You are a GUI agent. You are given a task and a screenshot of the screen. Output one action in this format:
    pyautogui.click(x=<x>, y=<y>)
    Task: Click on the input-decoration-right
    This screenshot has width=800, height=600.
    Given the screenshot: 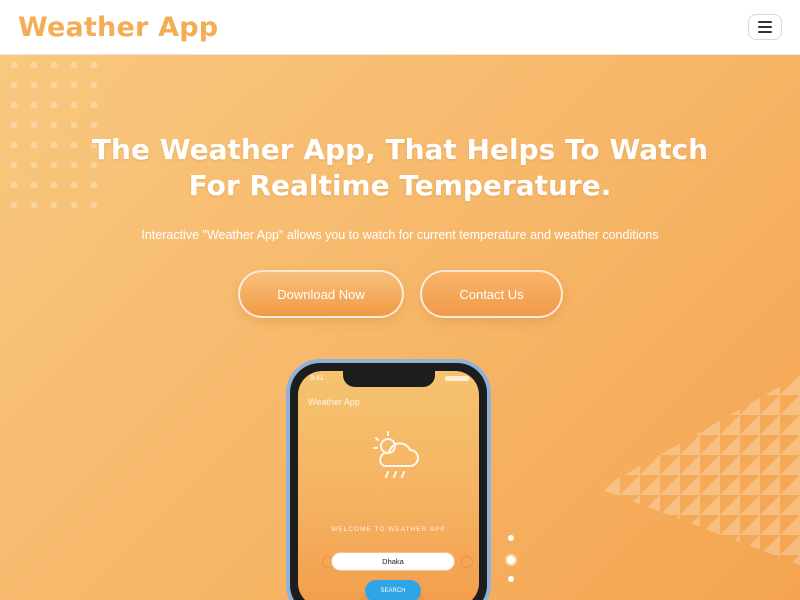 What is the action you would take?
    pyautogui.click(x=467, y=562)
    